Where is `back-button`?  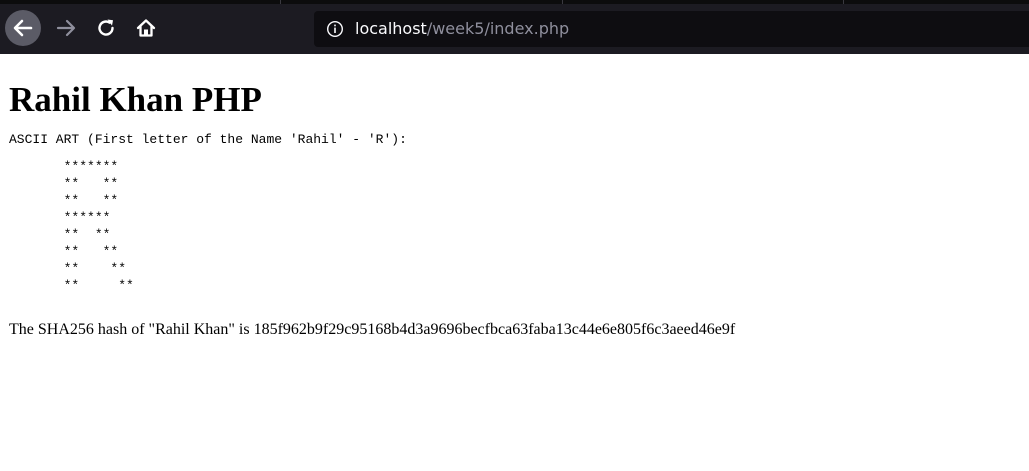 back-button is located at coordinates (23, 28).